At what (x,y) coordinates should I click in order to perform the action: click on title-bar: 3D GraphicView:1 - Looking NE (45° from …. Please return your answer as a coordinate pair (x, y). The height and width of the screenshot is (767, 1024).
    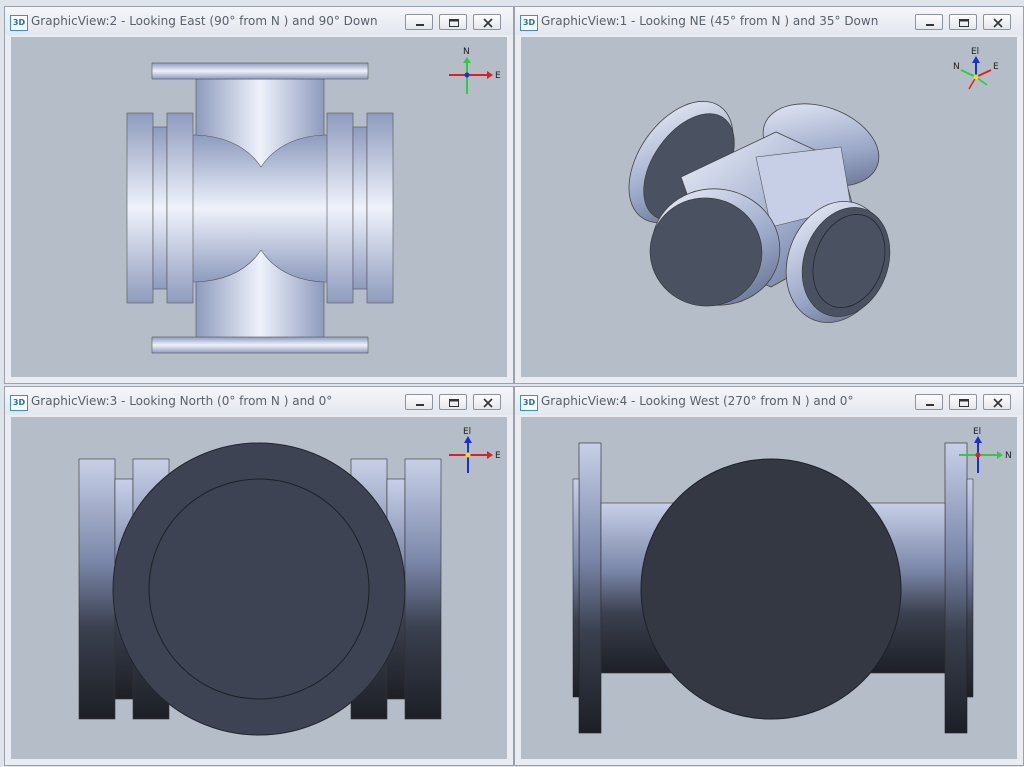
    Looking at the image, I should click on (769, 21).